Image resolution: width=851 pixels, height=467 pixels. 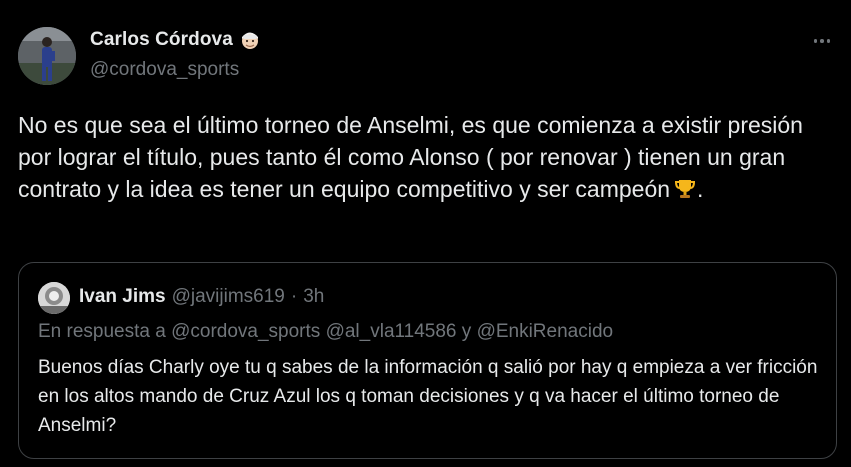 I want to click on tweet-text-suffix: ., so click(x=700, y=189).